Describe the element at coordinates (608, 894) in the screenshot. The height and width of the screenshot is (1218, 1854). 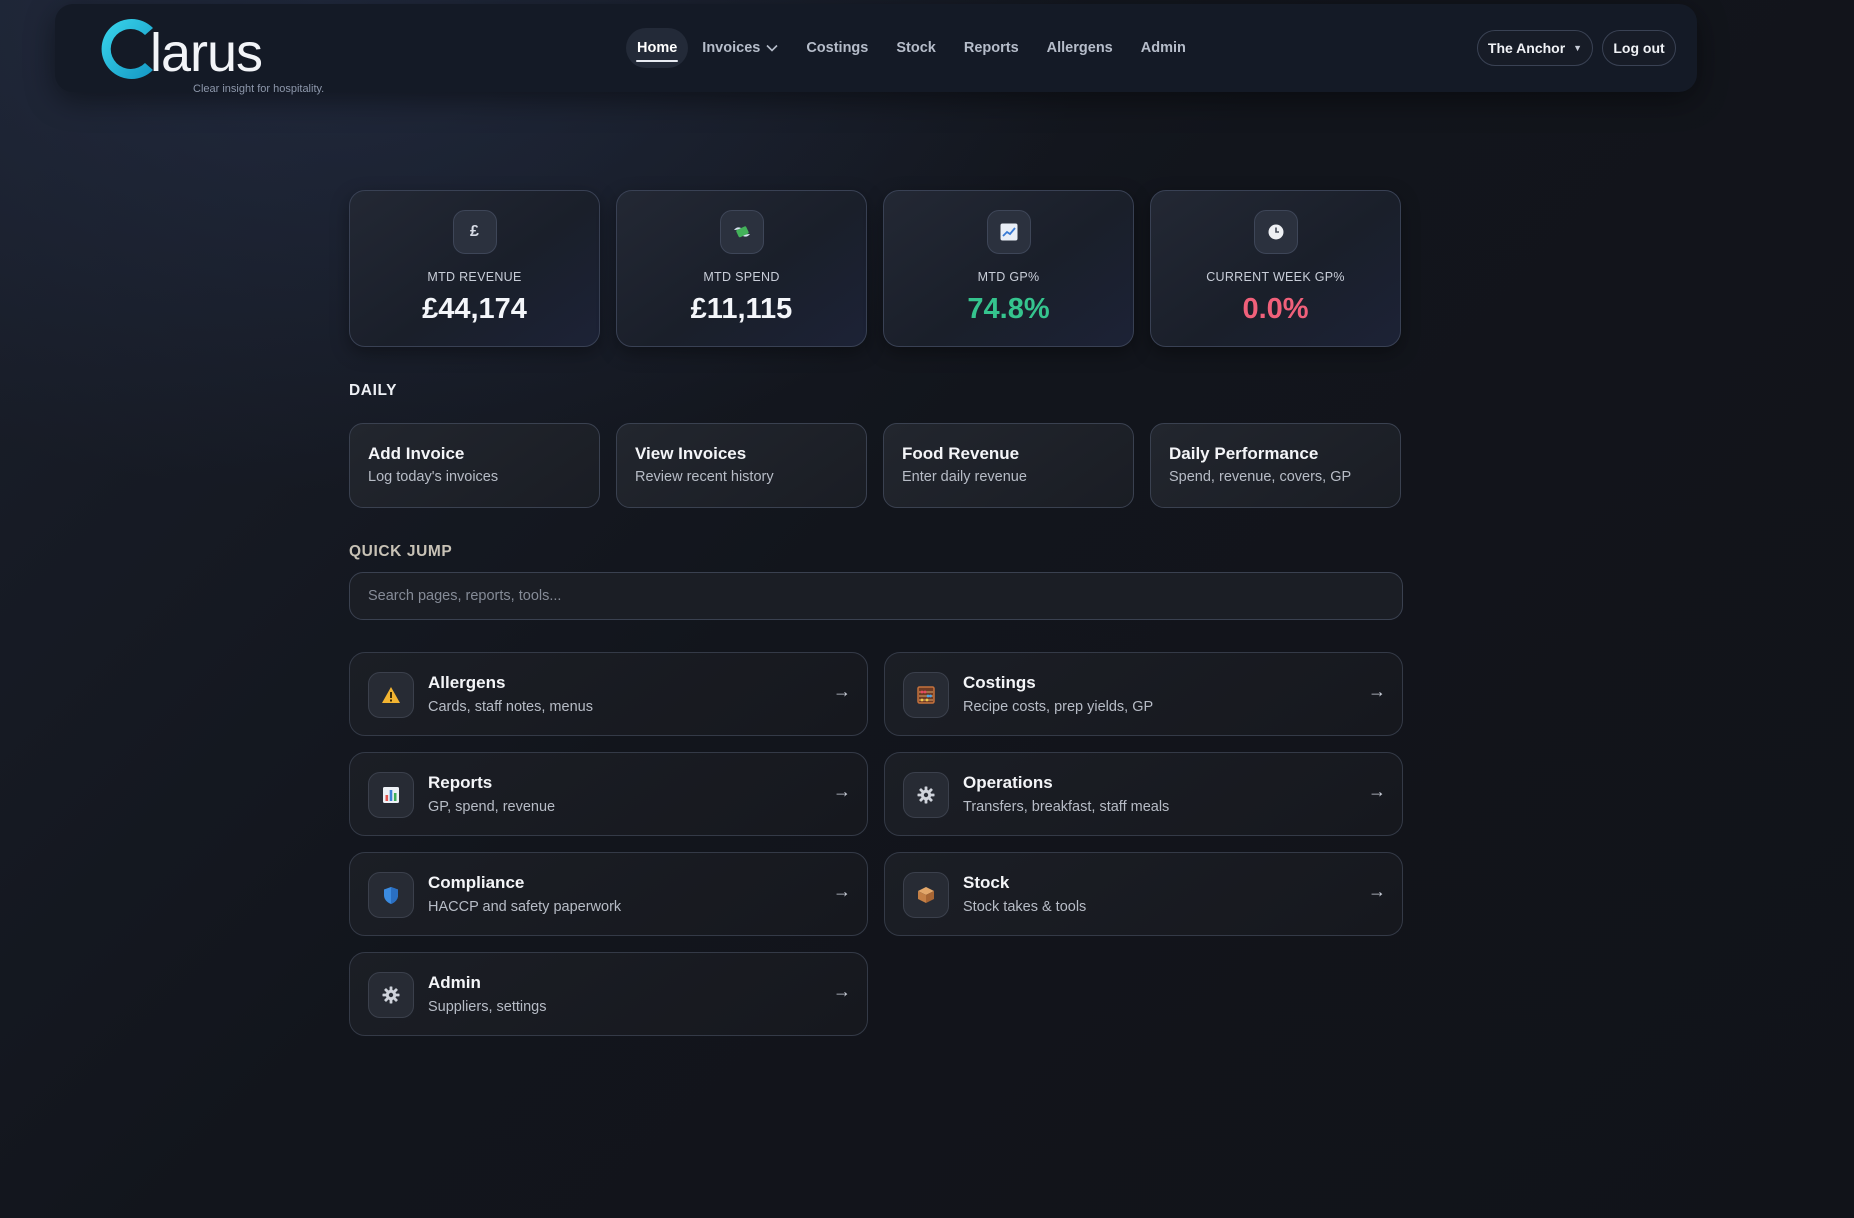
I see `quick-card-compliance: Compliance HACCP and safety paperwork →` at that location.